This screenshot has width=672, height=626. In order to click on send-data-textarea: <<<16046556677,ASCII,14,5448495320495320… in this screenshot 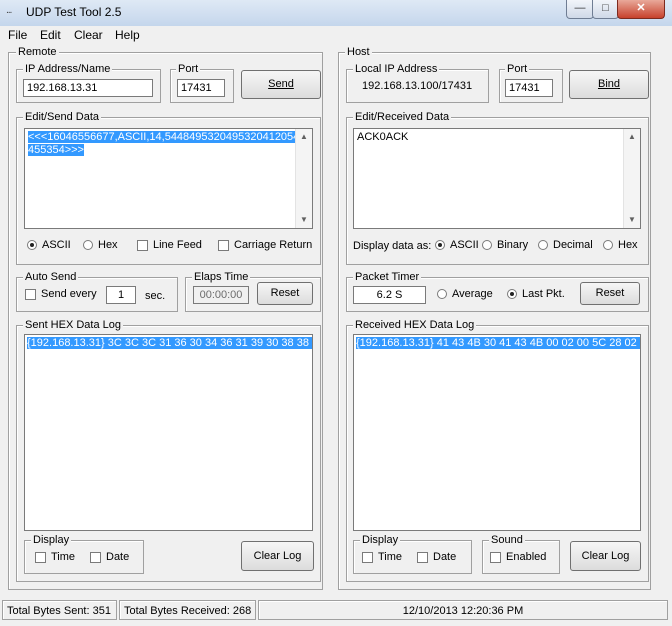, I will do `click(168, 178)`.